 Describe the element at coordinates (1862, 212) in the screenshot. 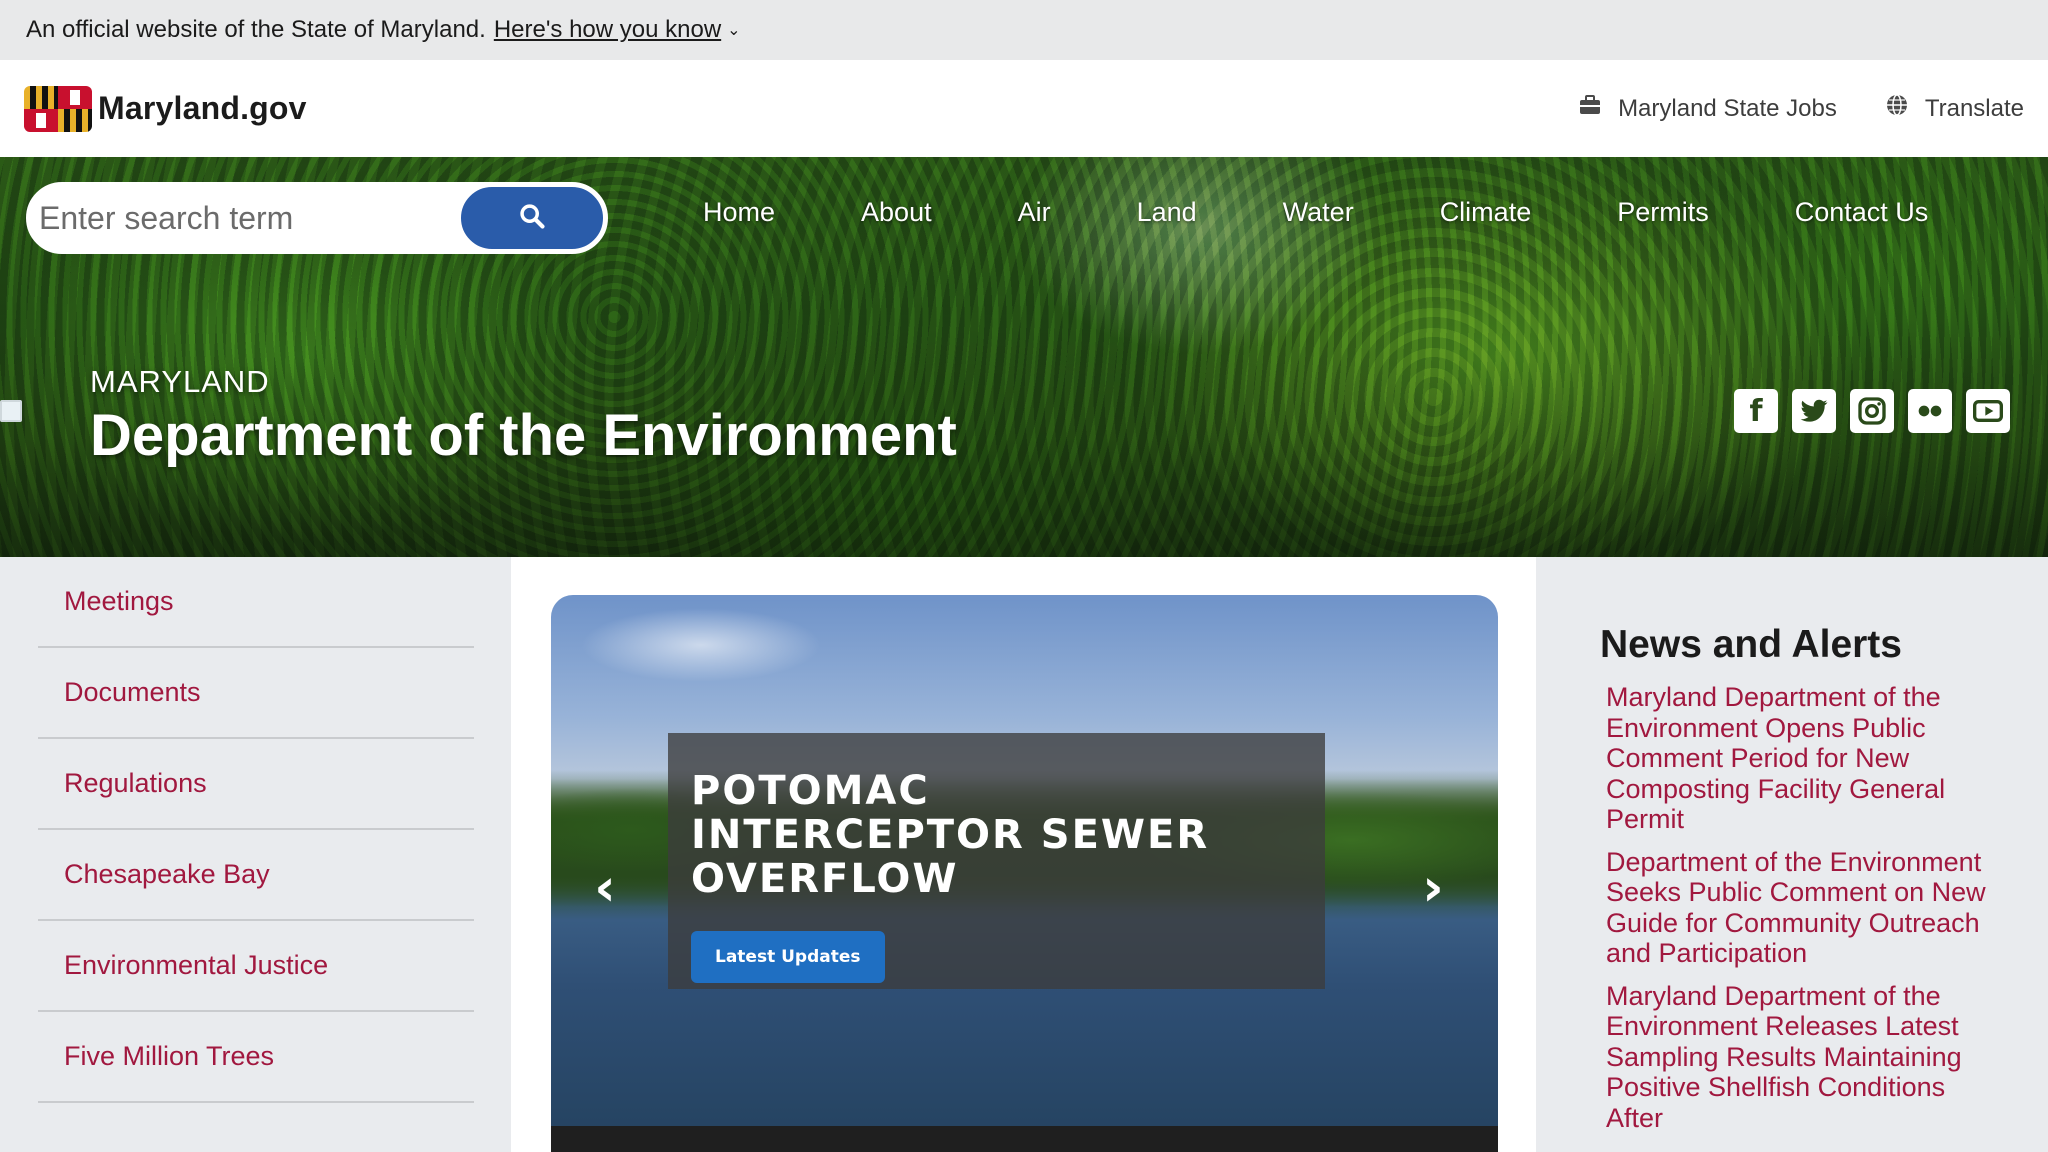

I see `nav-contact-us: Contact Us` at that location.